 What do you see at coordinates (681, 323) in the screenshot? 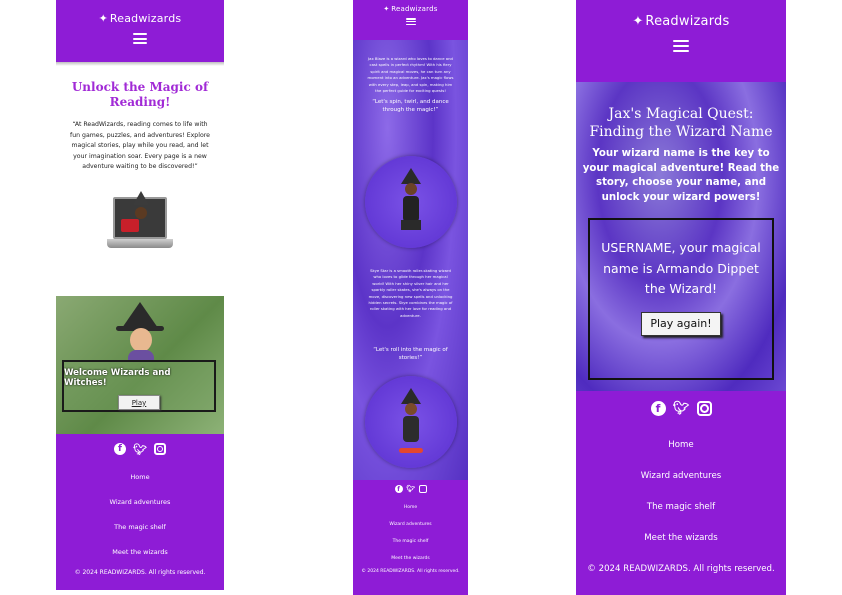
I see `play-again-button: Play again!` at bounding box center [681, 323].